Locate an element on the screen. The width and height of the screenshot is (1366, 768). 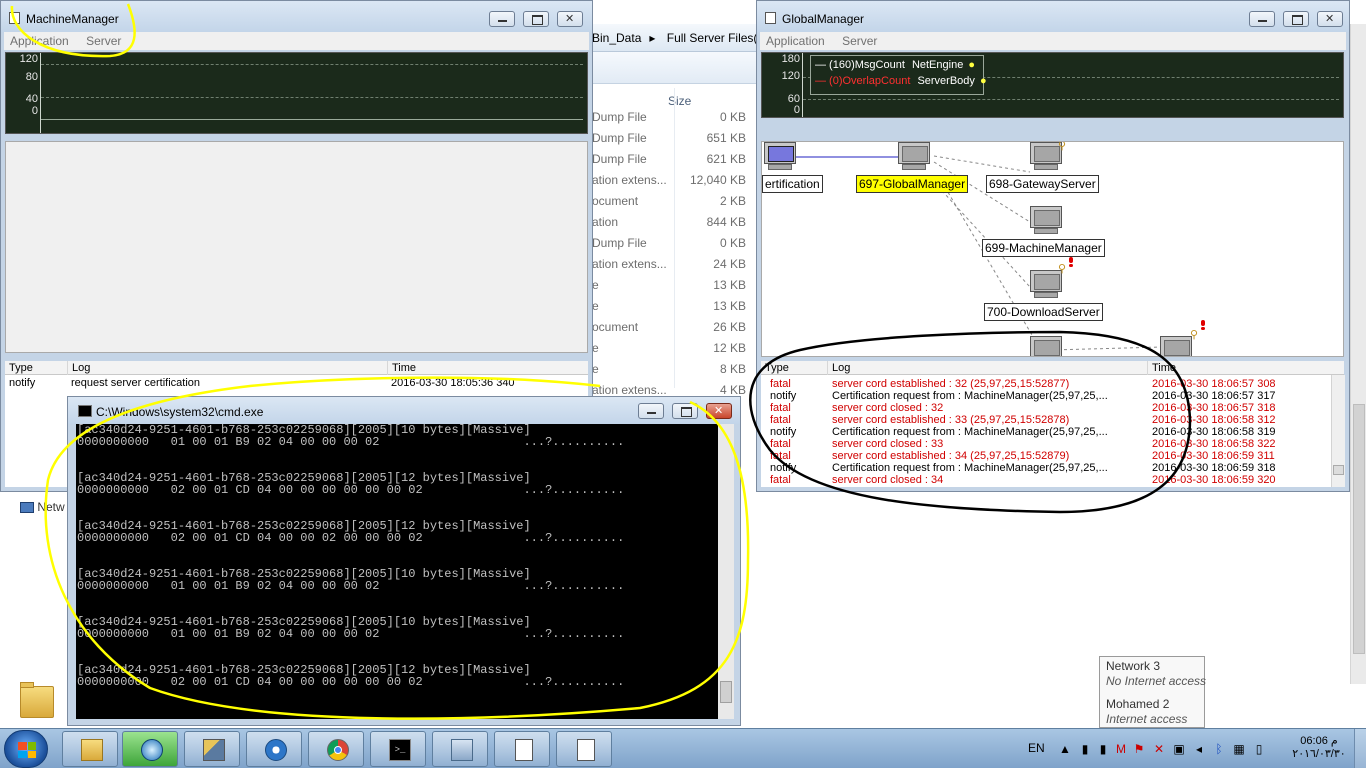
breadcrumb-item: Bin_Data is located at coordinates (616, 38).